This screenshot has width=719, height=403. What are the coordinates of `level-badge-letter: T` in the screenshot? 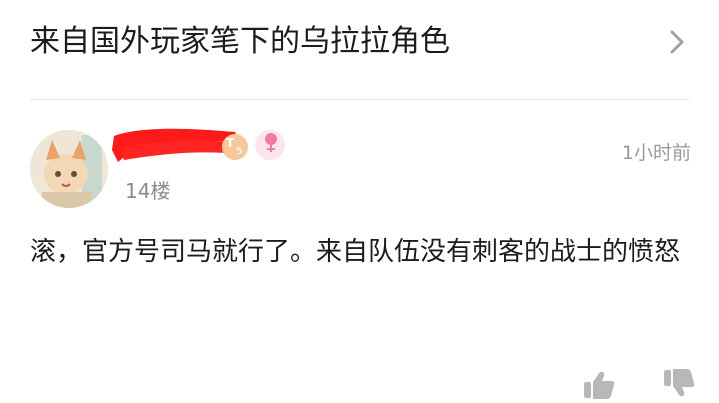 It's located at (230, 143).